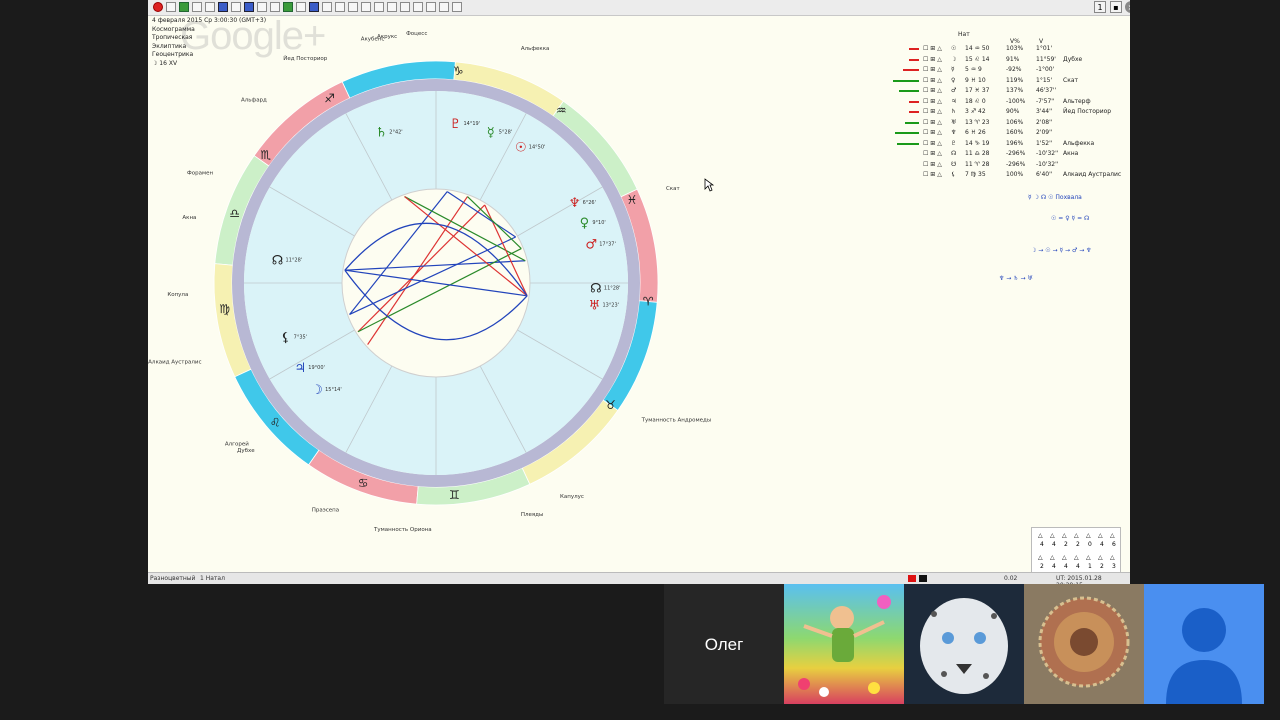 This screenshot has height=720, width=1280. I want to click on row-percent: 119%, so click(1015, 80).